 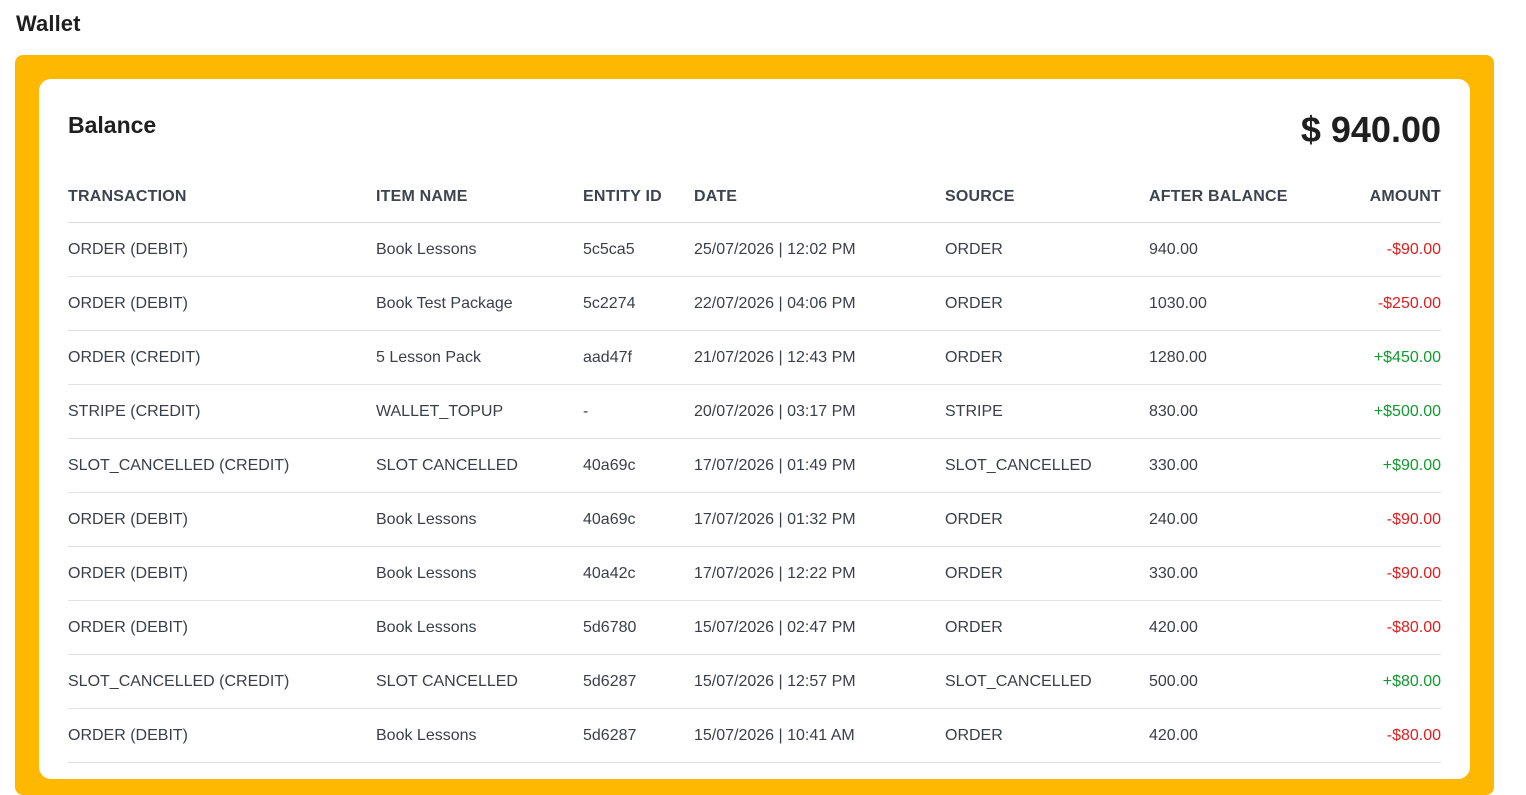 What do you see at coordinates (819, 735) in the screenshot?
I see `cell-date: 15/07/2026 | 10:41 AM` at bounding box center [819, 735].